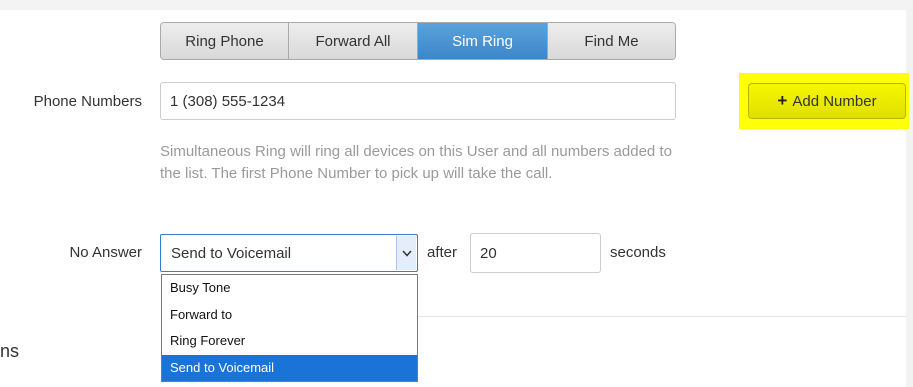 This screenshot has width=913, height=387. I want to click on ring-mode-tabs: Ring Phone Forward All Sim Ring Find Me, so click(418, 41).